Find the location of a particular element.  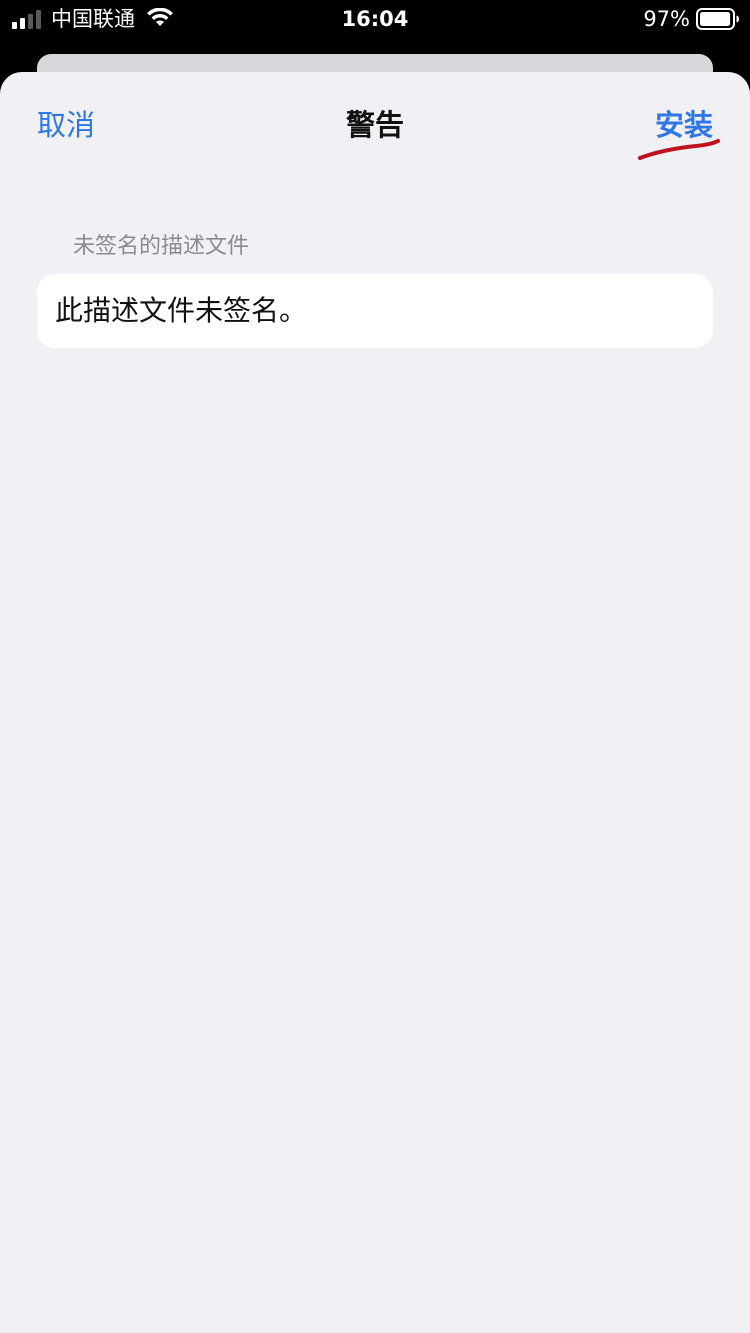

status-time: 16:04 is located at coordinates (375, 19).